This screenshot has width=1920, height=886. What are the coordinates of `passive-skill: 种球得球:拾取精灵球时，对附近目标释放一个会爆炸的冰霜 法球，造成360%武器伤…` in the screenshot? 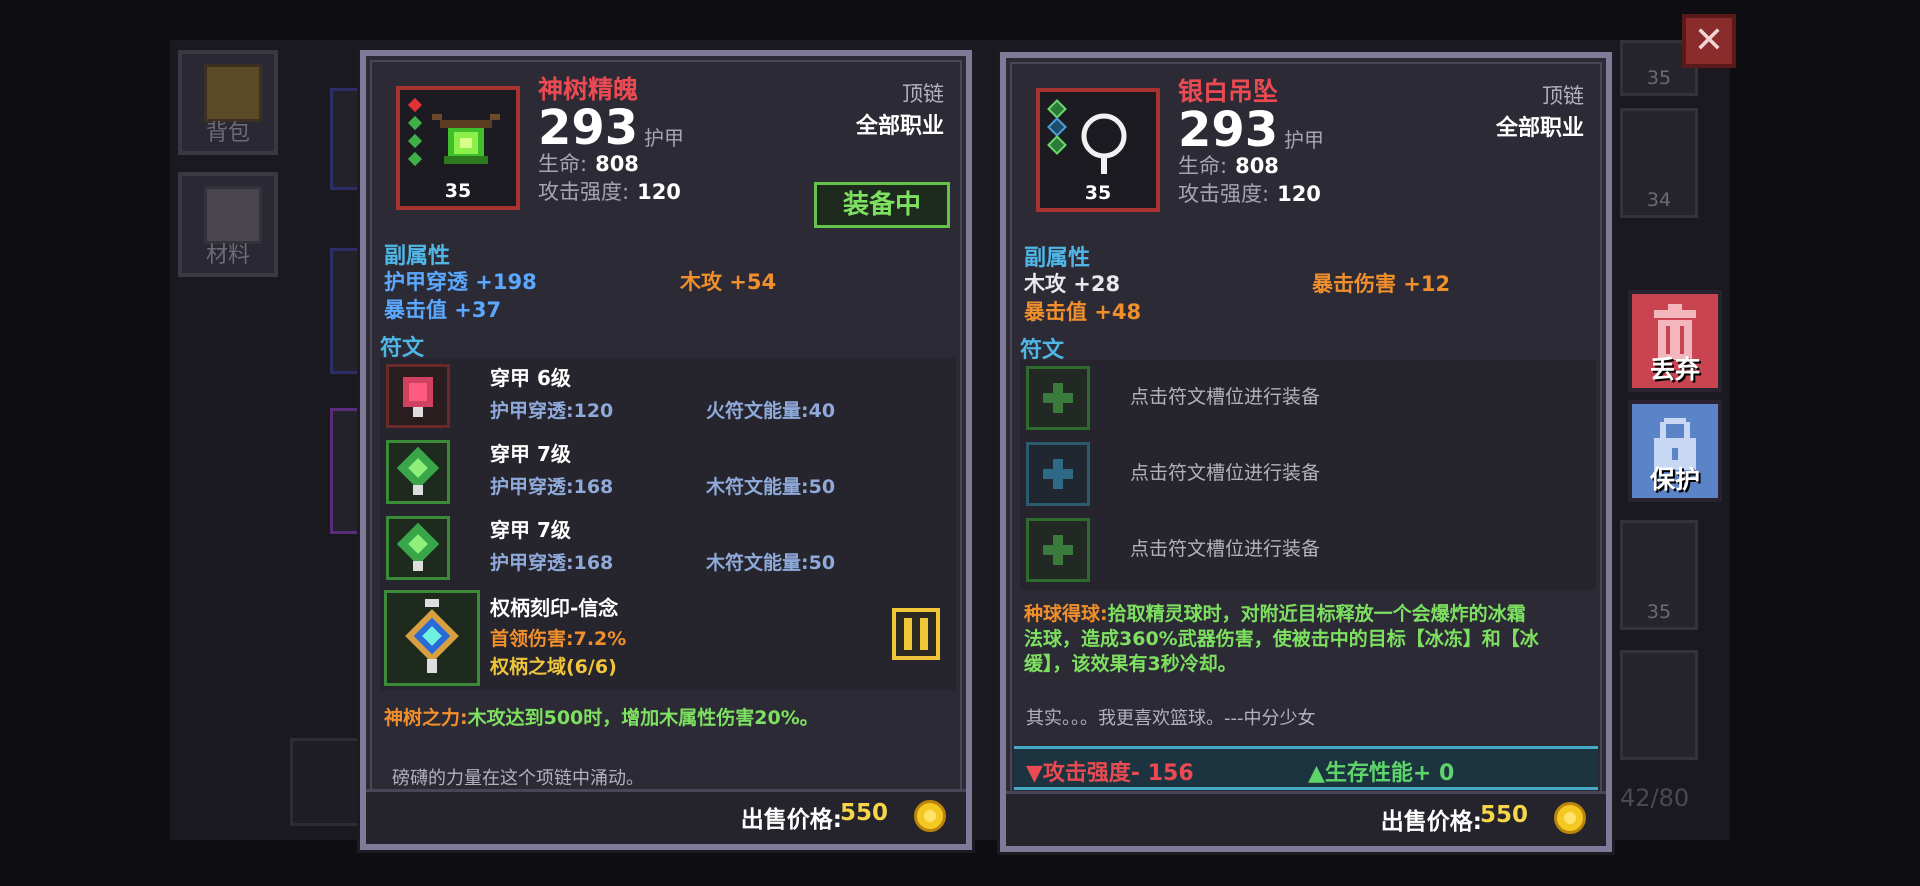 It's located at (1281, 639).